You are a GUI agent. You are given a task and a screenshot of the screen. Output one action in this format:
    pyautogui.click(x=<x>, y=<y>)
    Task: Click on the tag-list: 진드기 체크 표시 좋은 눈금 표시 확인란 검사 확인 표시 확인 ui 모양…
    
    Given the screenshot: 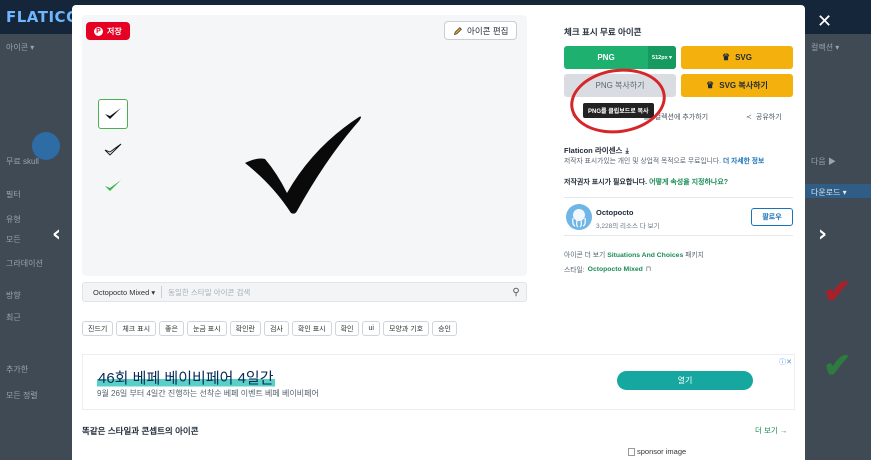 What is the action you would take?
    pyautogui.click(x=269, y=328)
    